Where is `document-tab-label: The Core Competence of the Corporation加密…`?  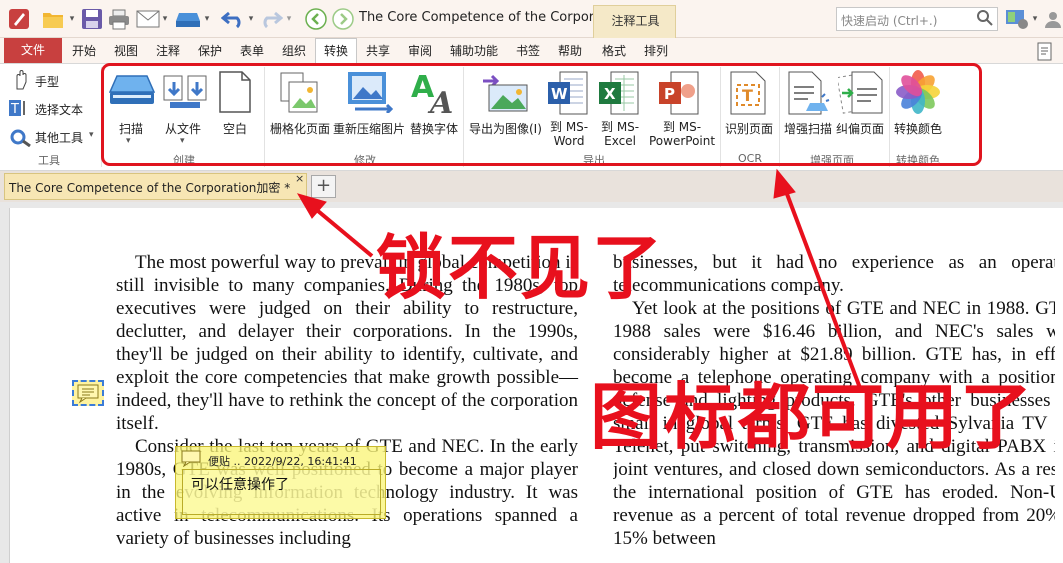 document-tab-label: The Core Competence of the Corporation加密… is located at coordinates (150, 188).